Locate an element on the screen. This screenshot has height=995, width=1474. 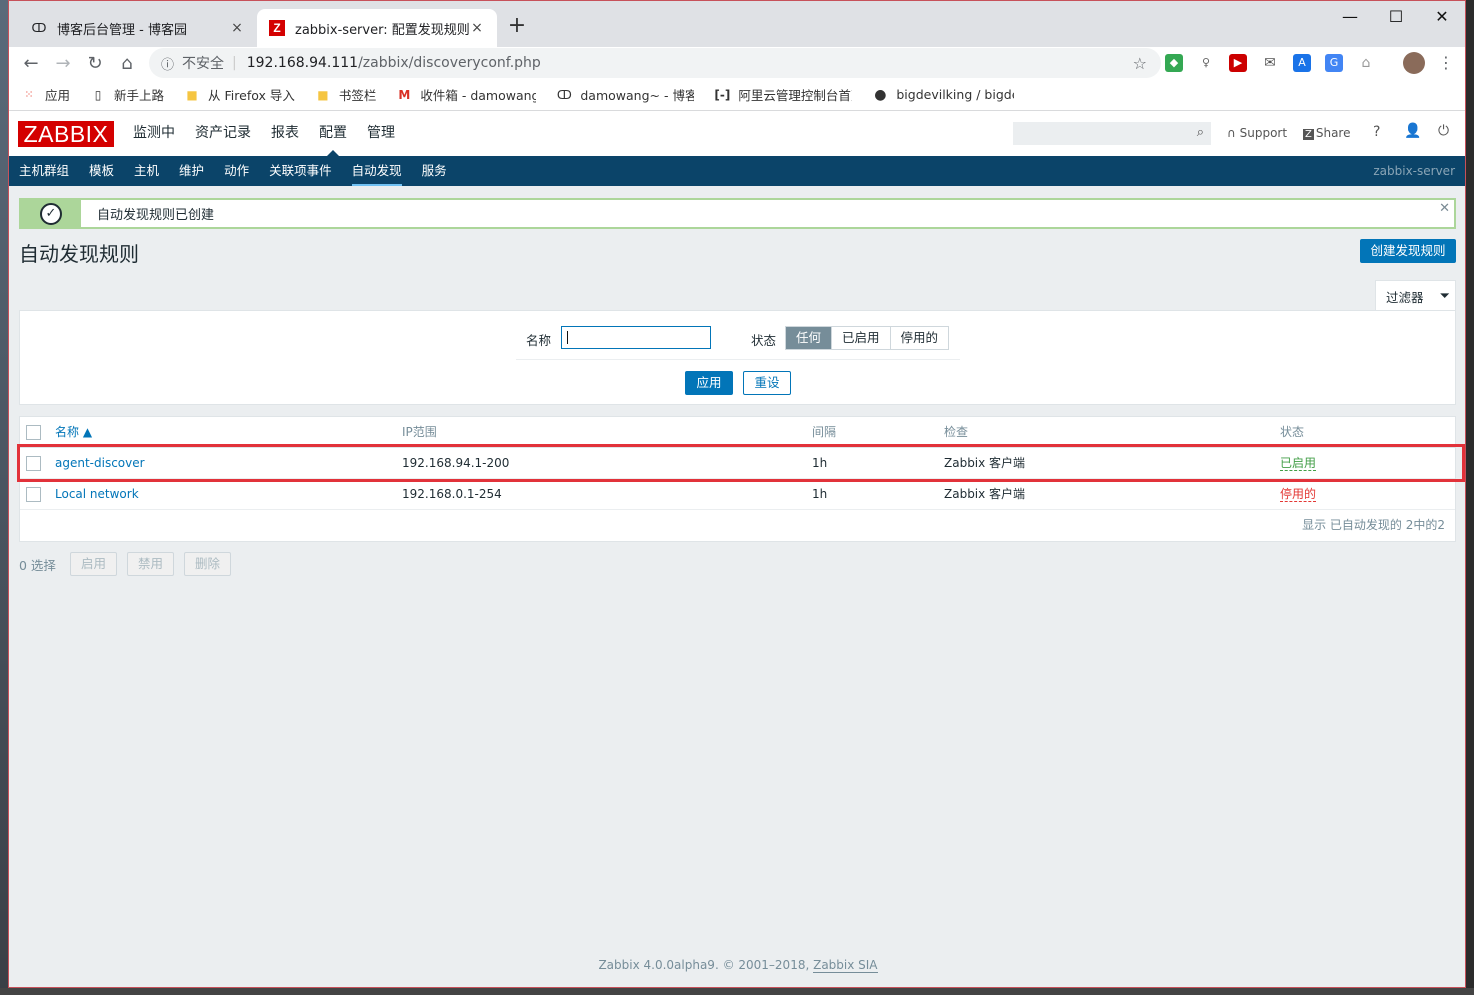
bookmark-label: 新手上路 is located at coordinates (139, 95).